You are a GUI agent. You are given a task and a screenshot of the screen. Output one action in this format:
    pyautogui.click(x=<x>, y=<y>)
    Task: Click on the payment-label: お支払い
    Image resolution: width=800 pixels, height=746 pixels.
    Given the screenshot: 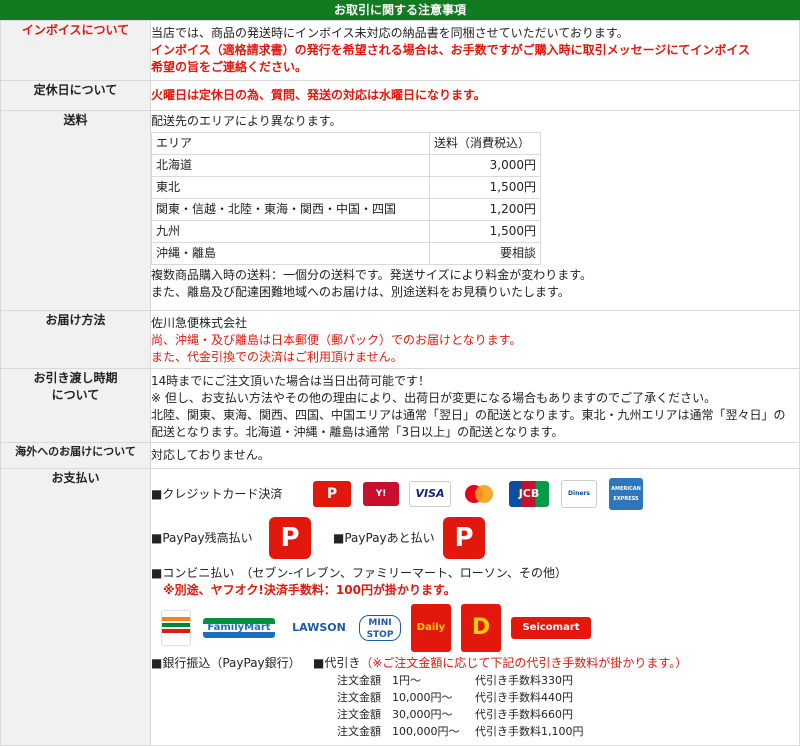 What is the action you would take?
    pyautogui.click(x=75, y=607)
    